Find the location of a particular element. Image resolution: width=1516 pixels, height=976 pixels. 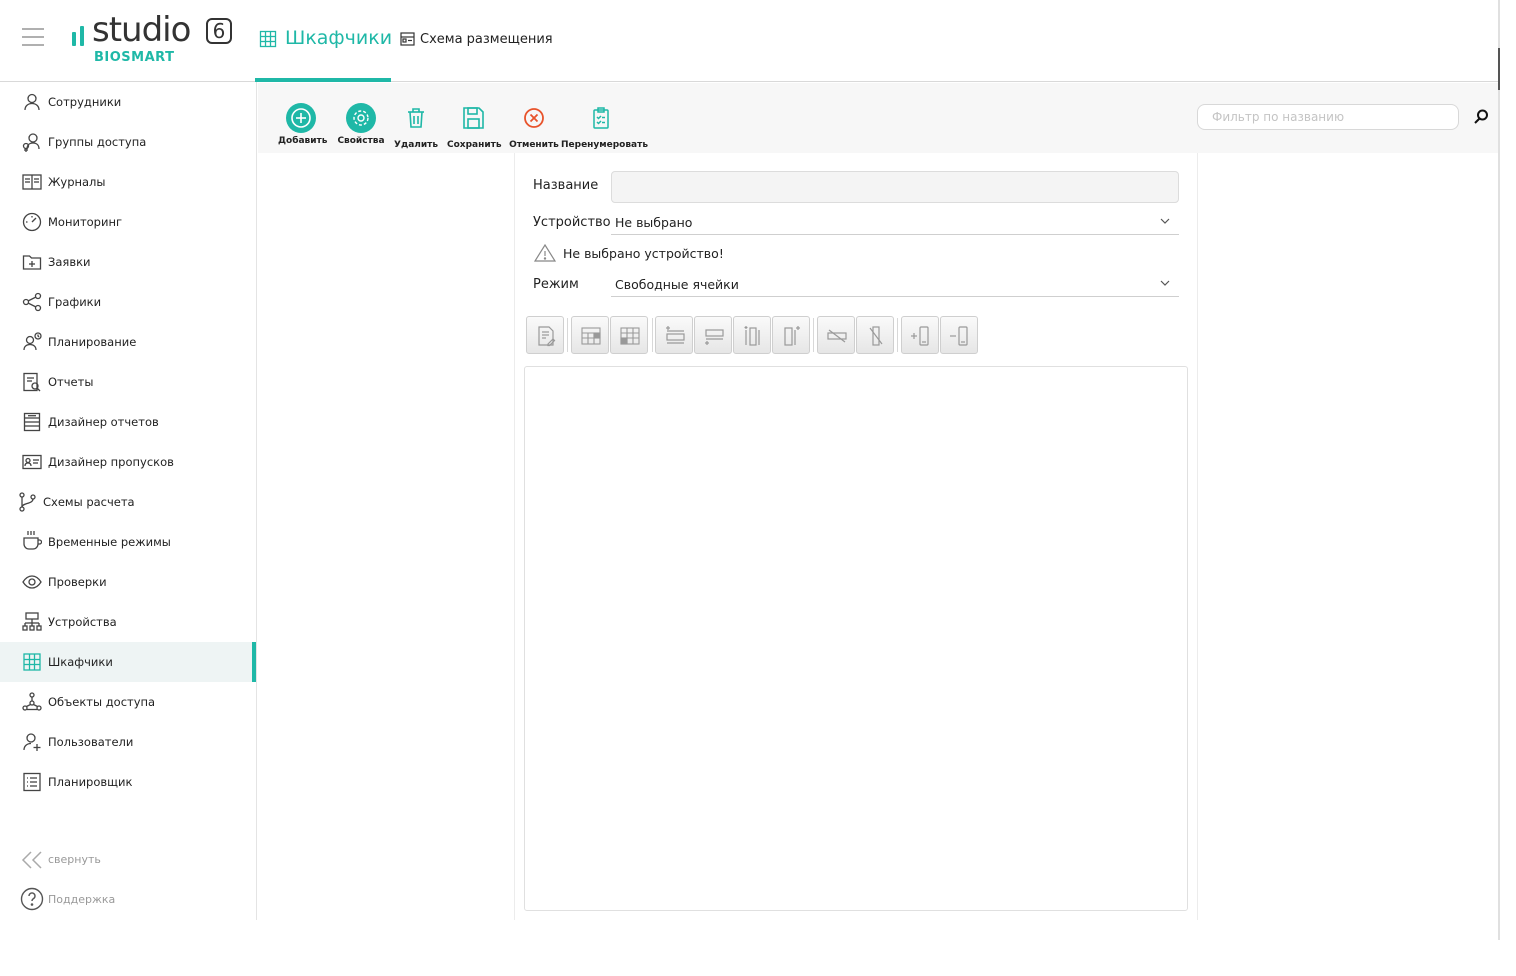

properties-button: Свойства is located at coordinates (361, 126).